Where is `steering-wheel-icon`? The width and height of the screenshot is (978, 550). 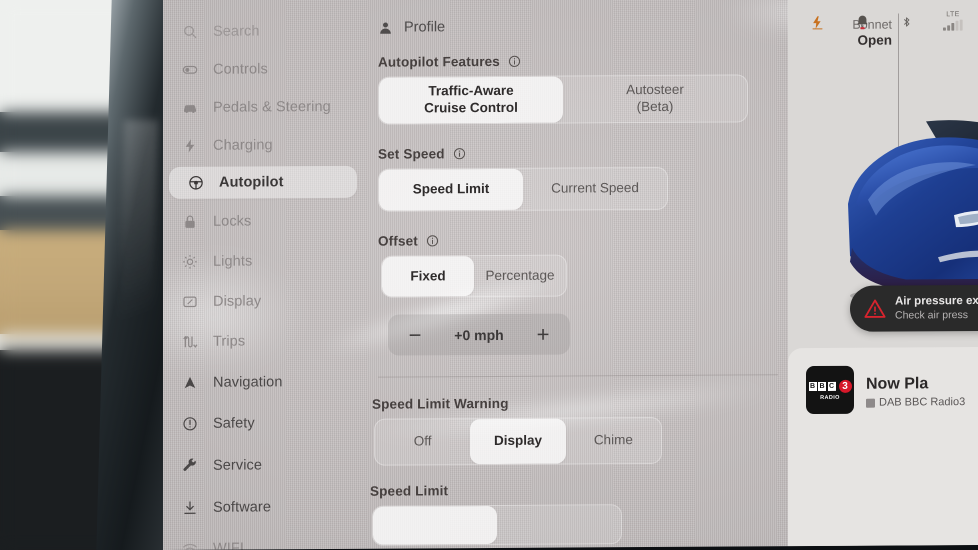
steering-wheel-icon is located at coordinates (196, 183).